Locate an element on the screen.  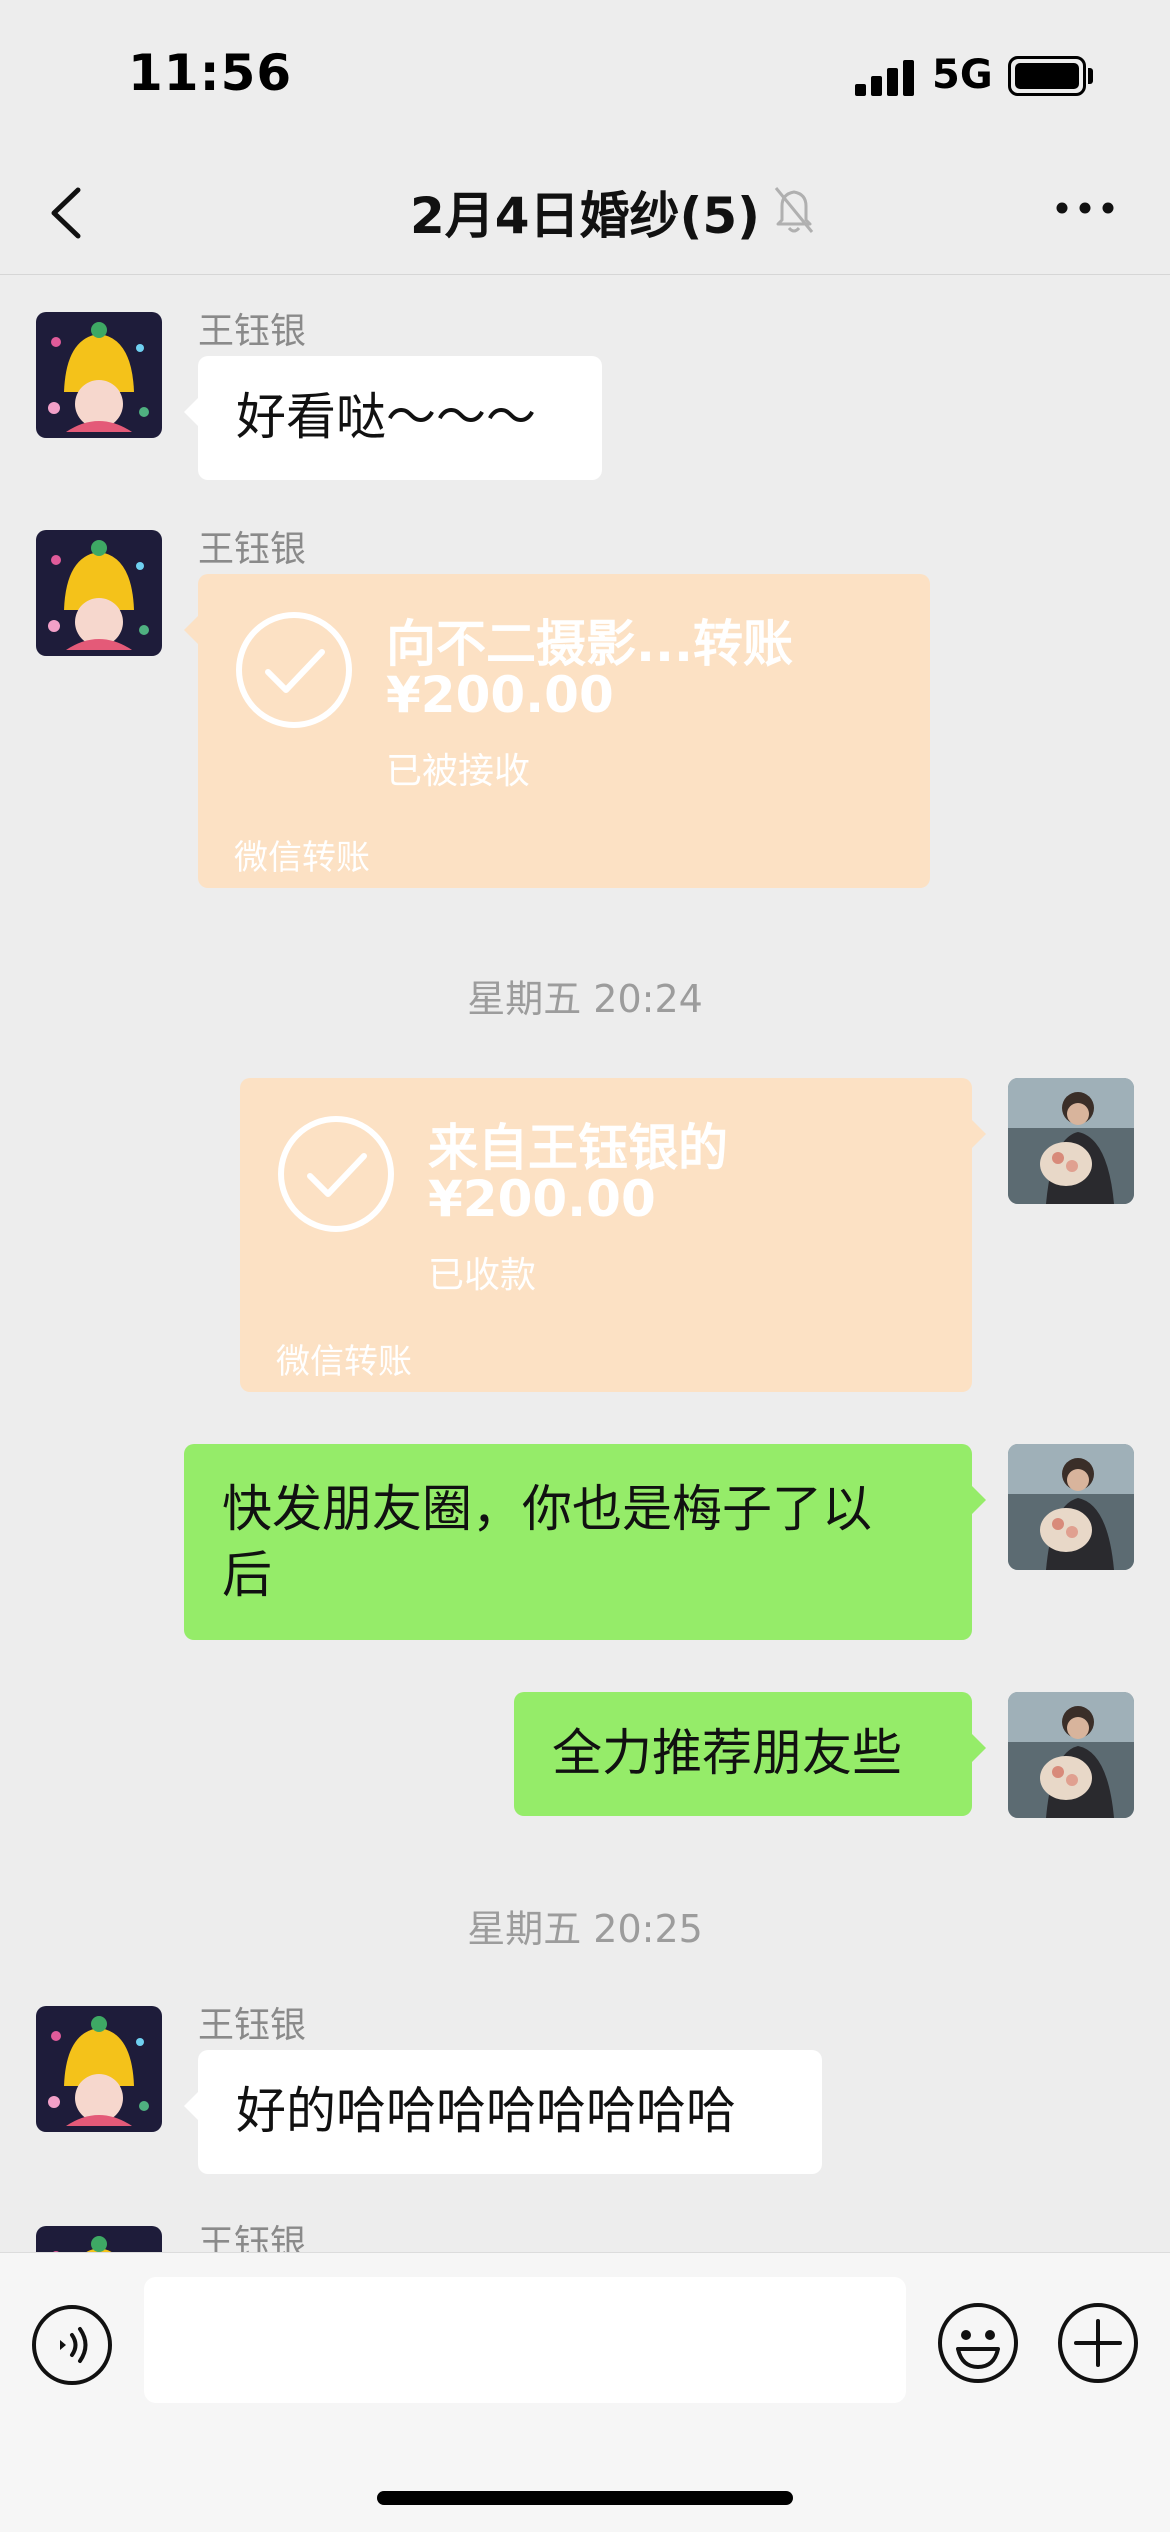
message-text: 好看哒～～～ is located at coordinates (386, 417).